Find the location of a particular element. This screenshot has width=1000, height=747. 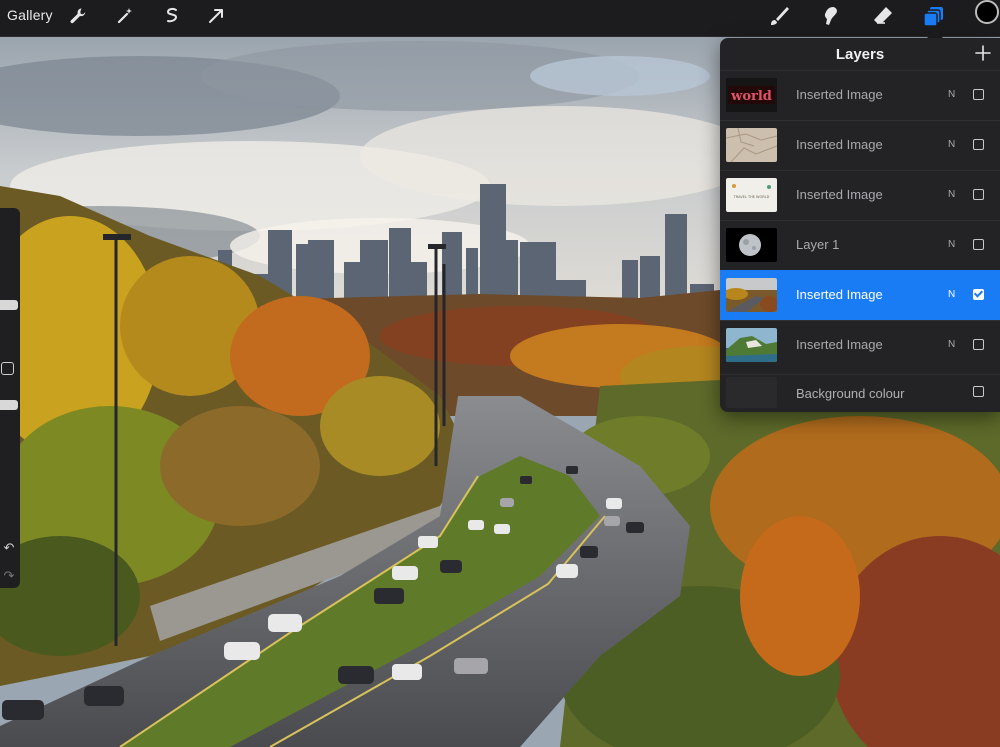

layer-row: Layer 1 N is located at coordinates (860, 245).